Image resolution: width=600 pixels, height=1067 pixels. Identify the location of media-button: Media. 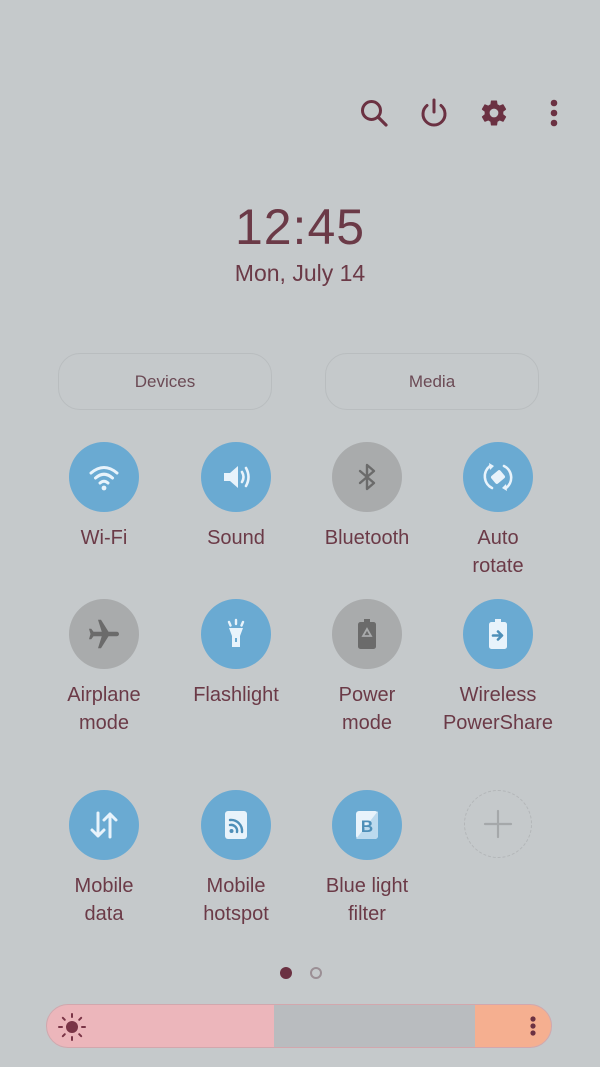
(432, 381).